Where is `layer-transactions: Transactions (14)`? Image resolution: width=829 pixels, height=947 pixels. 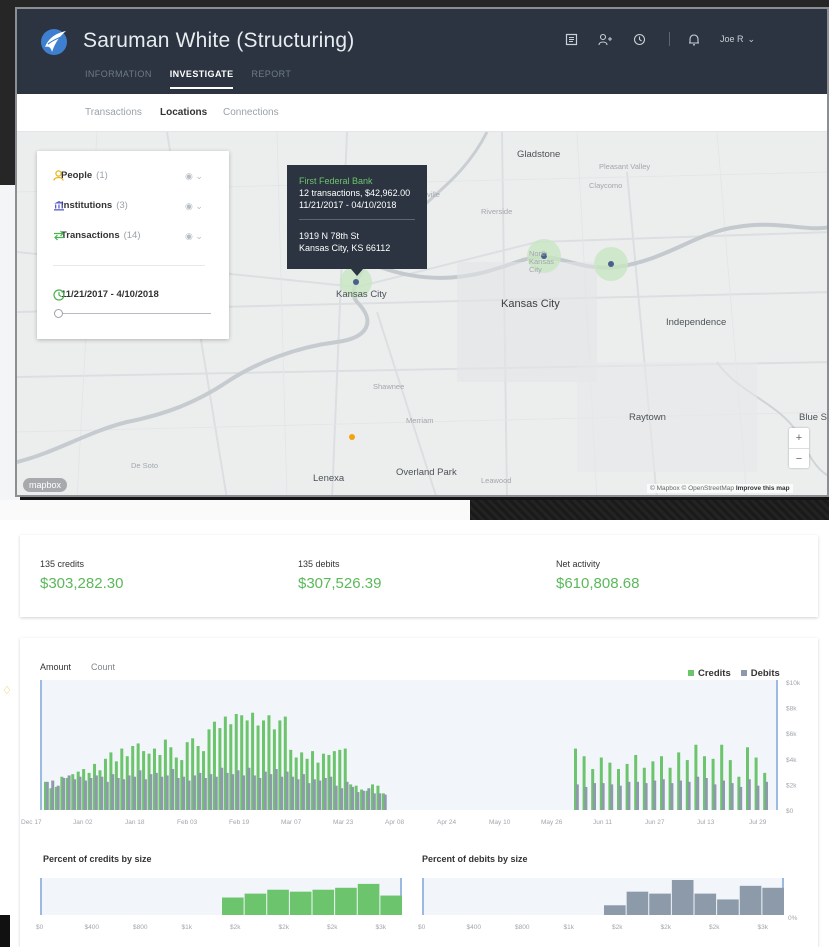
layer-transactions: Transactions (14) is located at coordinates (97, 235).